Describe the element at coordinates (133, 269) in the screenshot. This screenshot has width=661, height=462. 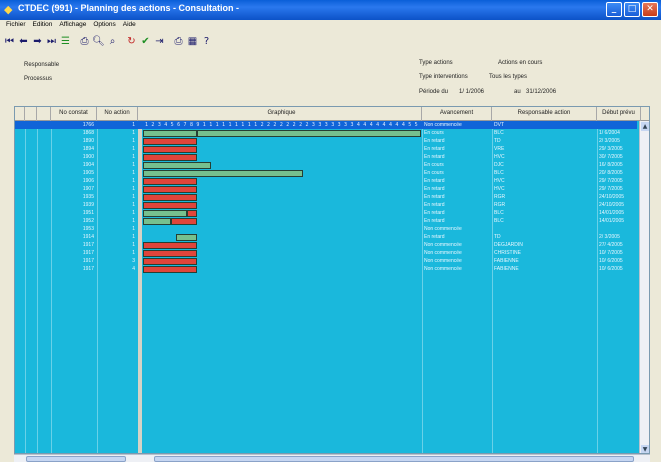
I see `cell-no-action: 4` at that location.